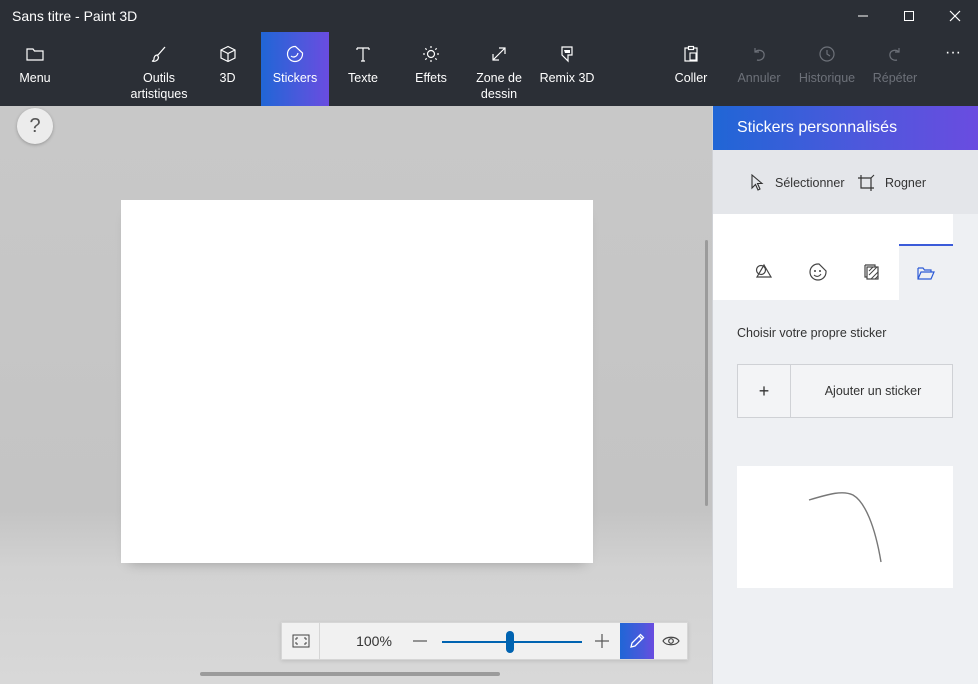 This screenshot has width=978, height=684. I want to click on texte-button: Texte, so click(363, 69).